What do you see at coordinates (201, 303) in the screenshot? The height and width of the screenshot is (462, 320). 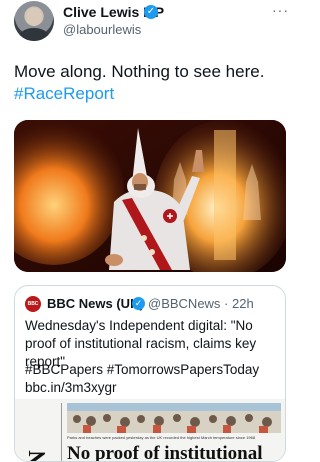 I see `quoted-author-meta: @BBCNews · 22h` at bounding box center [201, 303].